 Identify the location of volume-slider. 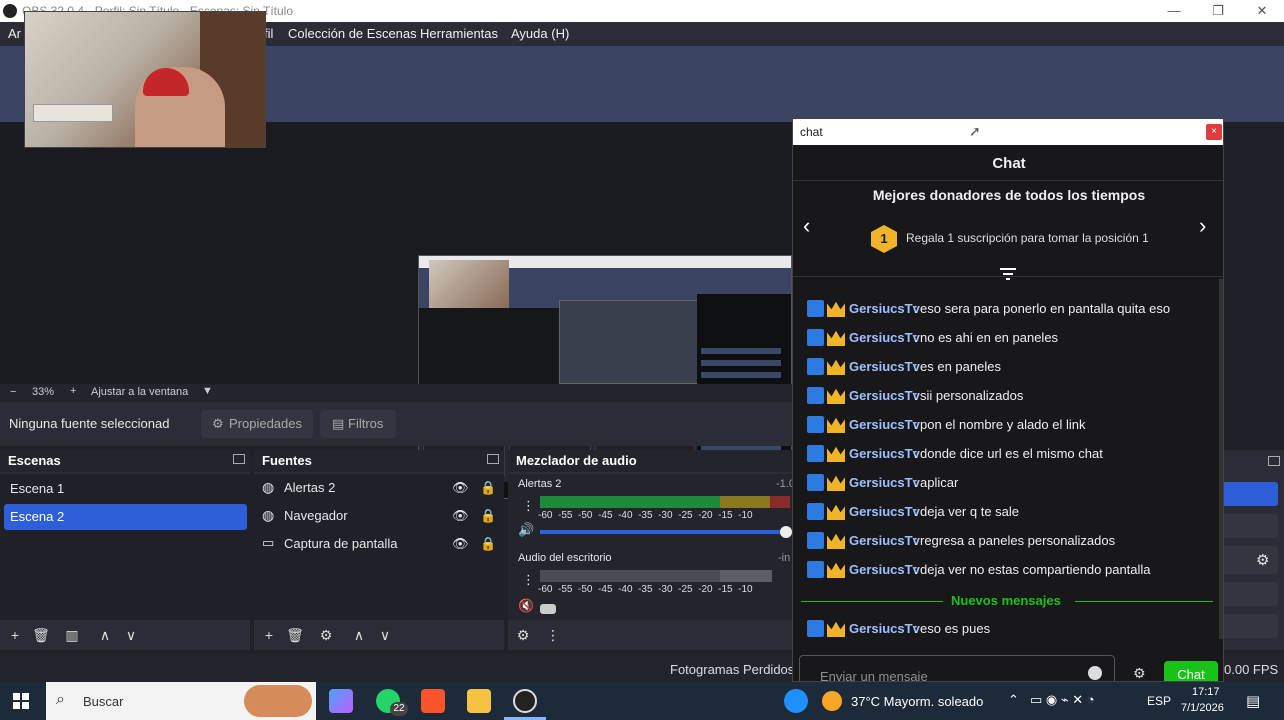
(663, 532).